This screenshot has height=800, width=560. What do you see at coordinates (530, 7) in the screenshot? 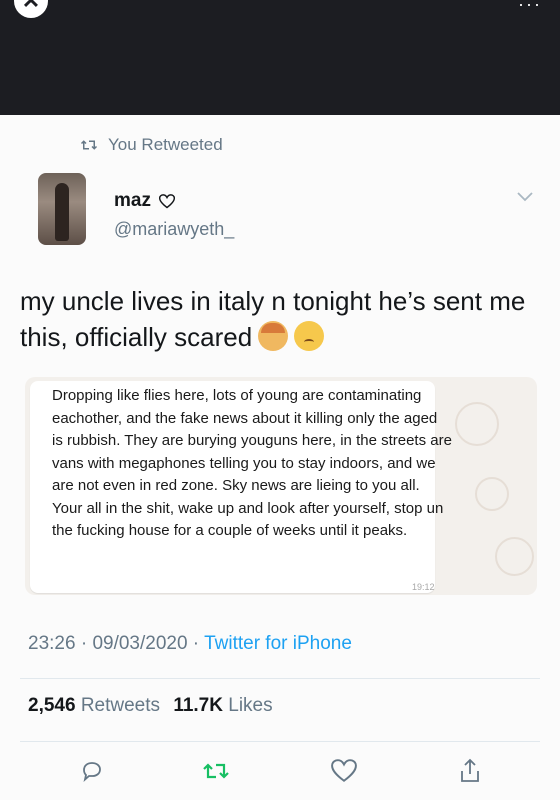
I see `more-icon: ···` at bounding box center [530, 7].